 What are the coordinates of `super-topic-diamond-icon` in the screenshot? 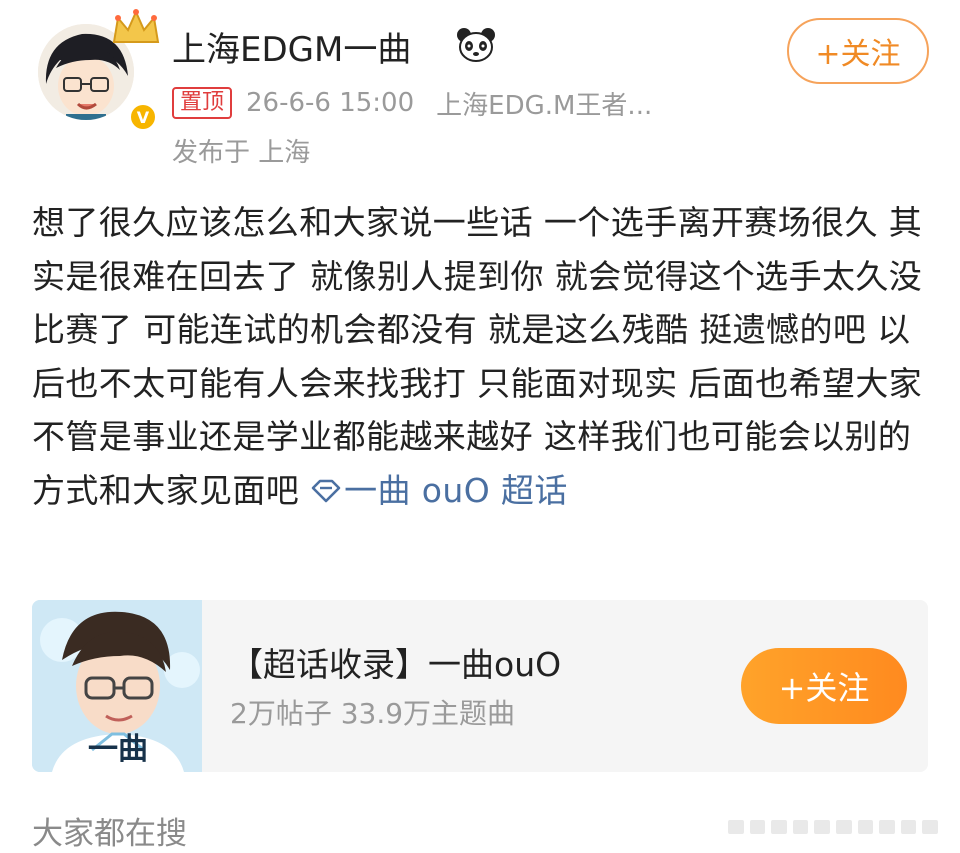 It's located at (326, 490).